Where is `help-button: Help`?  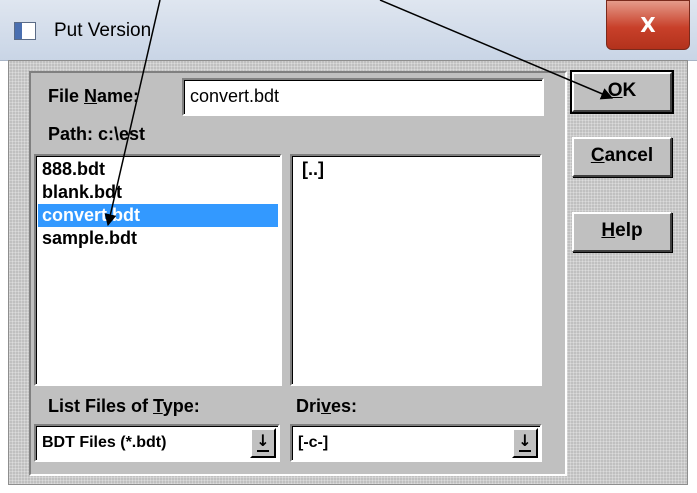
help-button: Help is located at coordinates (622, 232).